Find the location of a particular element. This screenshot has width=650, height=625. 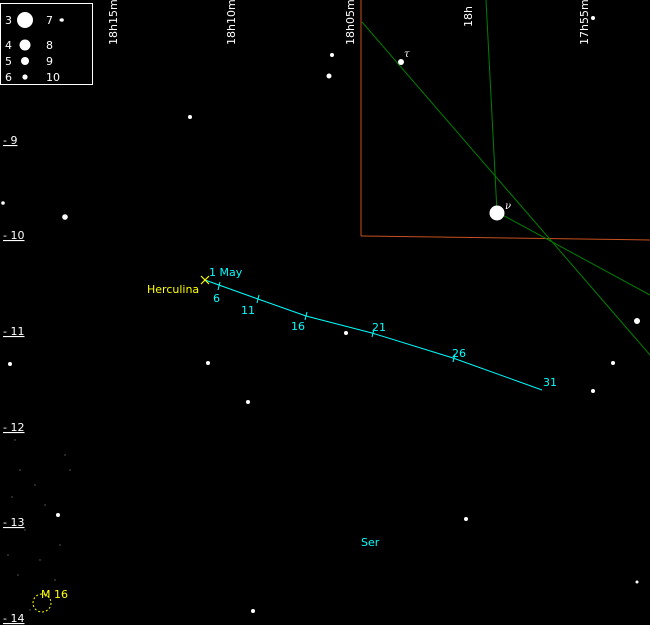

m16-nebula: M 16 is located at coordinates (50, 600).